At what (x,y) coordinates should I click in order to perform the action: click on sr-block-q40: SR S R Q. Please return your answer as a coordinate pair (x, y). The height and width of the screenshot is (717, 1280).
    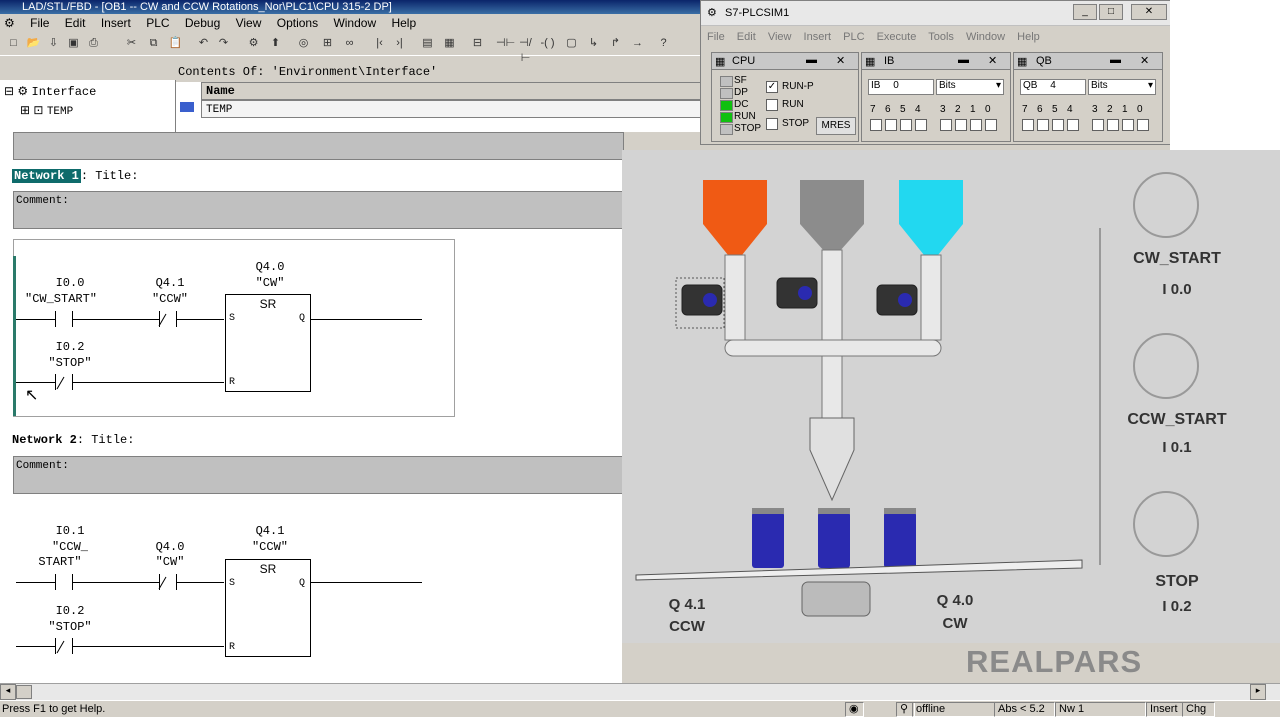
    Looking at the image, I should click on (268, 343).